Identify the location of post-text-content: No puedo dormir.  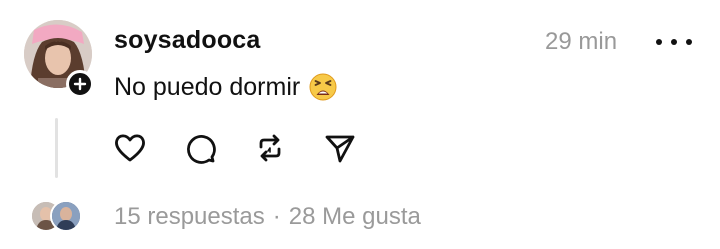
(207, 86).